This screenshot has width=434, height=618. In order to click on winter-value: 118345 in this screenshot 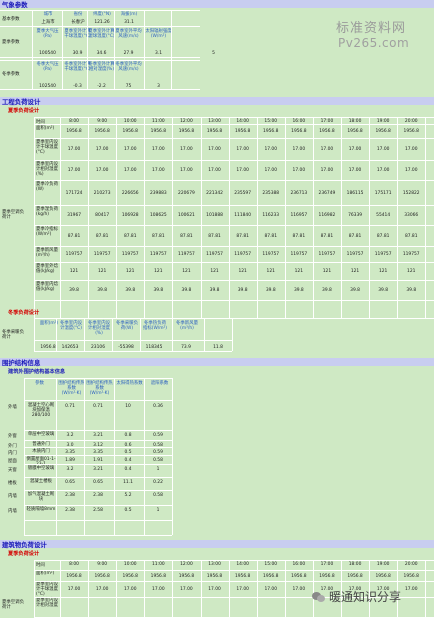, I will do `click(154, 347)`.